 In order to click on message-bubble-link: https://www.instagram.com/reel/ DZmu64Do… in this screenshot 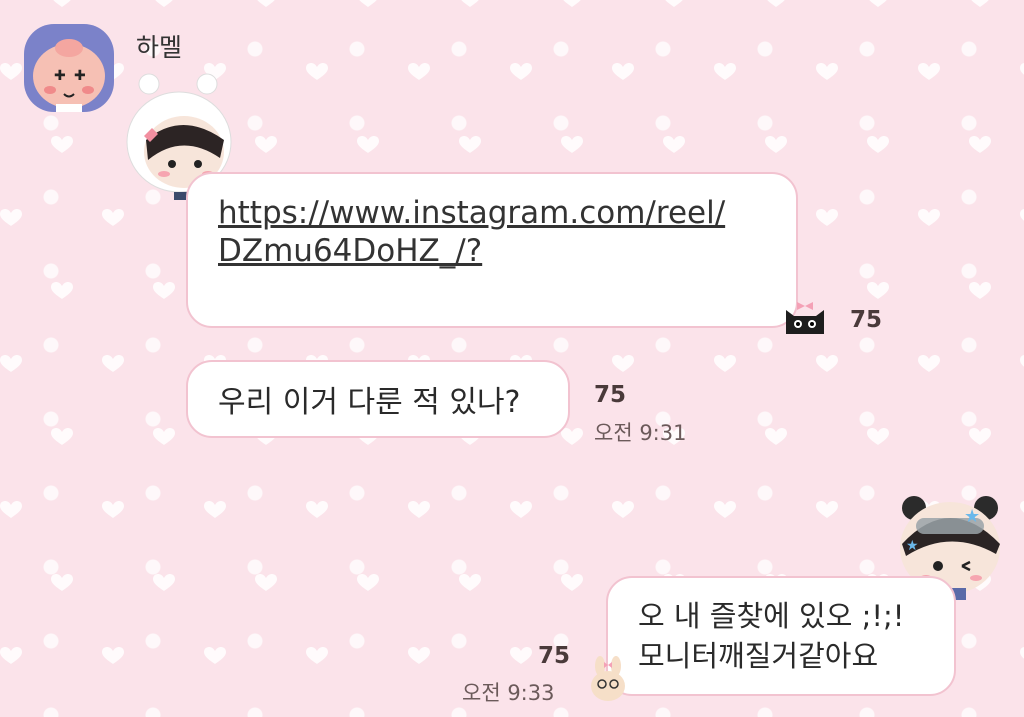, I will do `click(492, 250)`.